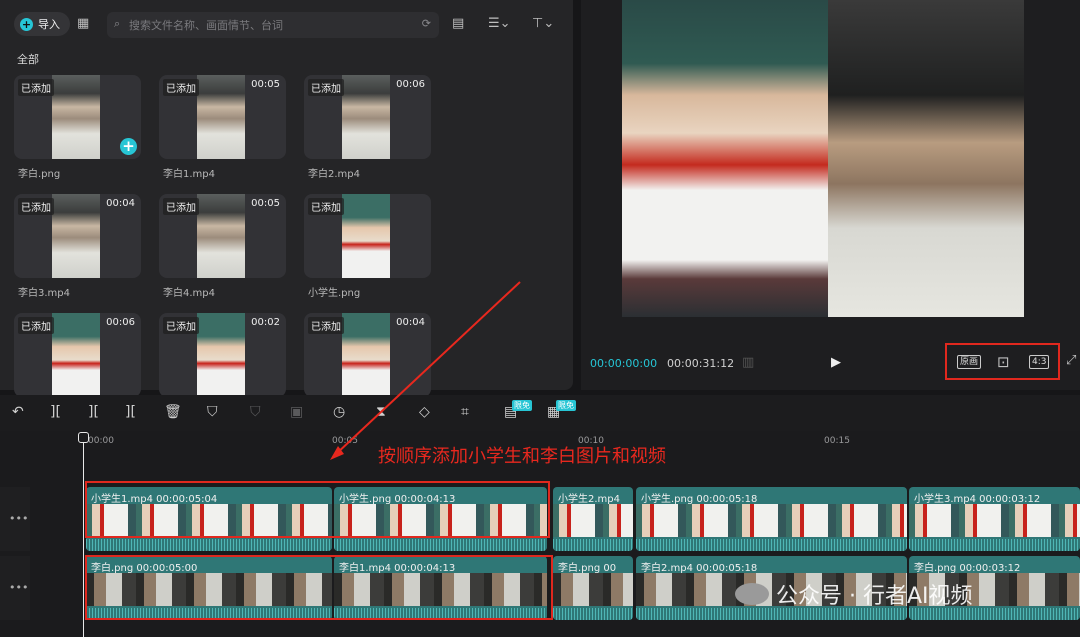  I want to click on timeline-clip: 小学生3.mp4 00:00:03:12, so click(994, 519).